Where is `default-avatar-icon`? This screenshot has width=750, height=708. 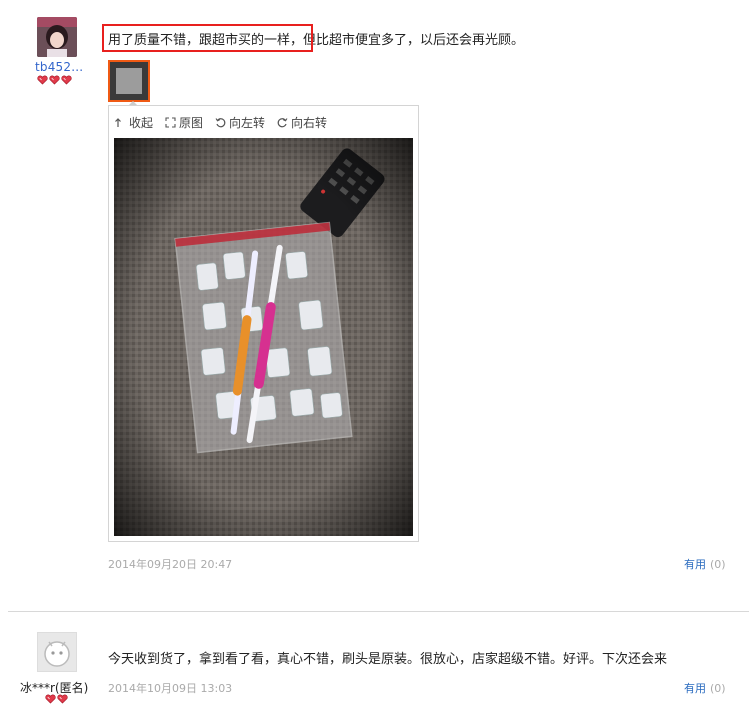
default-avatar-icon is located at coordinates (57, 652).